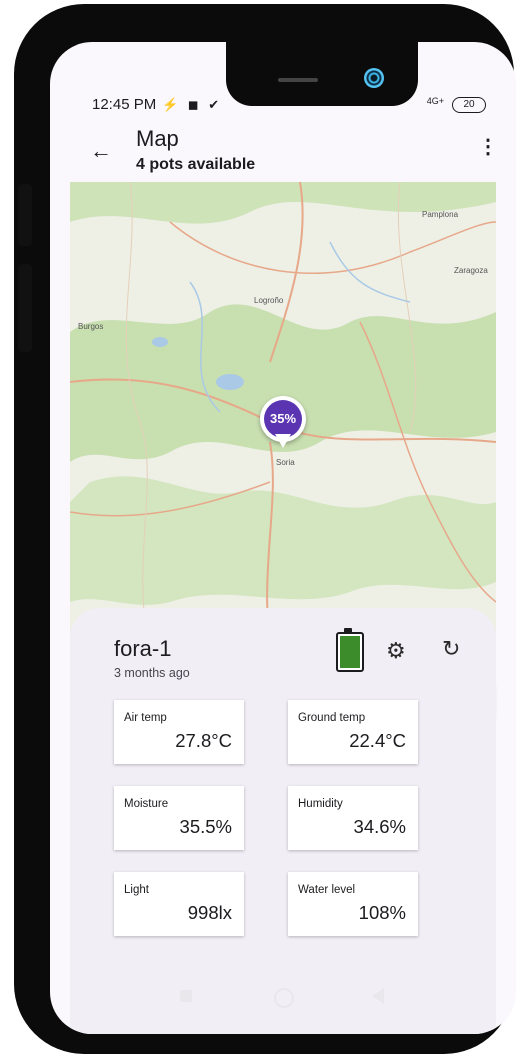  Describe the element at coordinates (91, 326) in the screenshot. I see `map-place-label: Burgos` at that location.